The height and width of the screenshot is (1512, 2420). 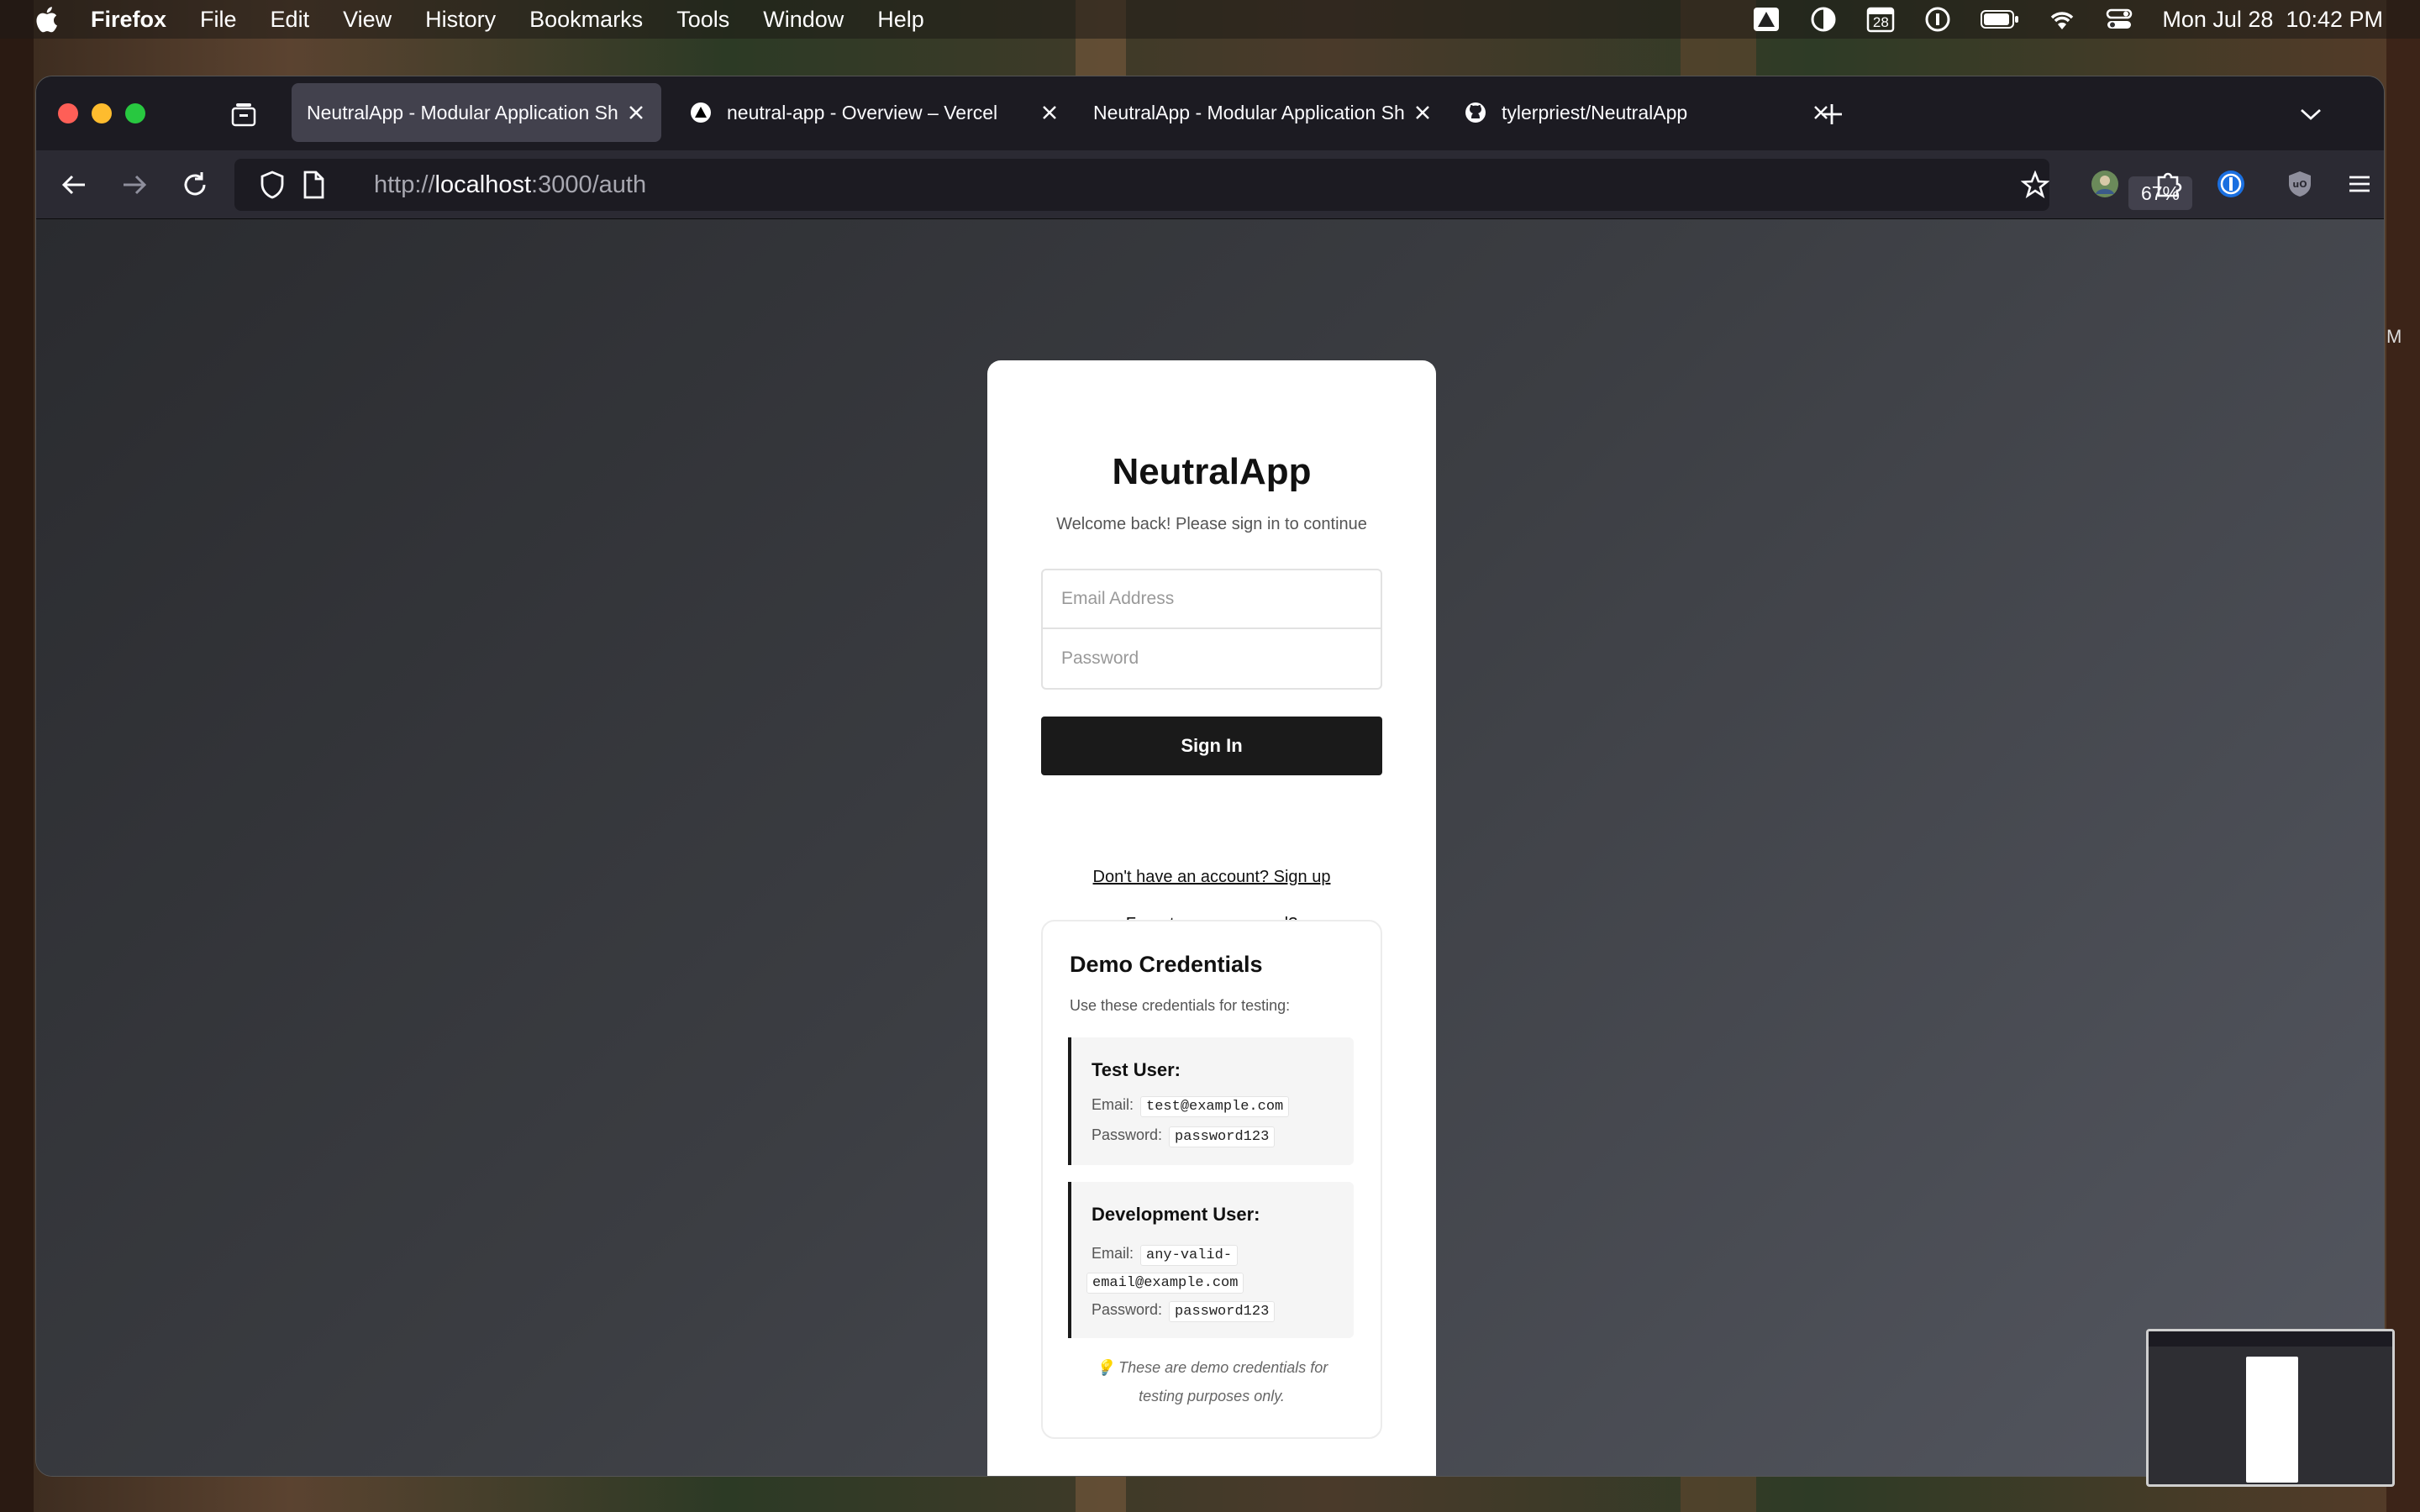 What do you see at coordinates (1211, 659) in the screenshot?
I see `password-field: Password` at bounding box center [1211, 659].